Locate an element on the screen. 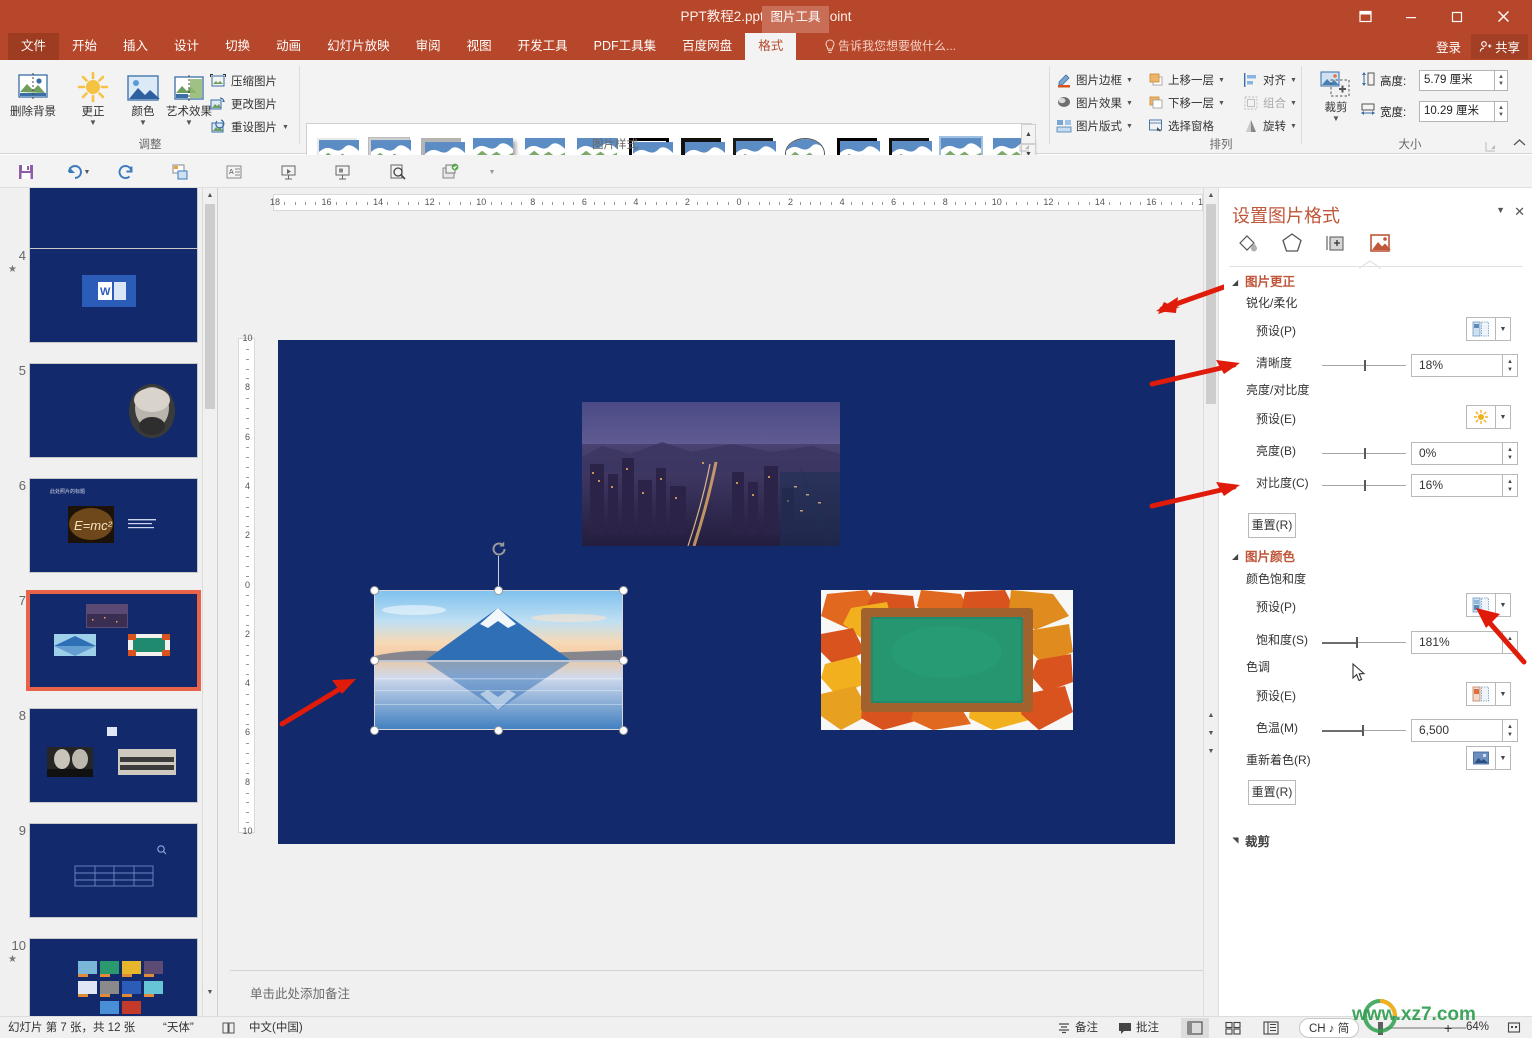 The width and height of the screenshot is (1532, 1038). save-icon is located at coordinates (26, 172).